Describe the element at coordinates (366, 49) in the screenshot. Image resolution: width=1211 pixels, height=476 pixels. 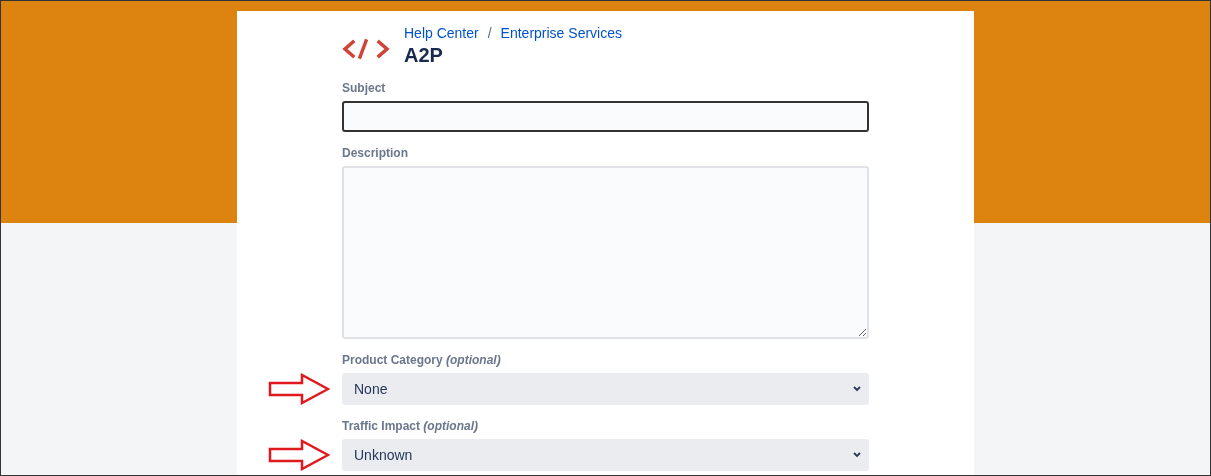
I see `code-brackets-icon` at that location.